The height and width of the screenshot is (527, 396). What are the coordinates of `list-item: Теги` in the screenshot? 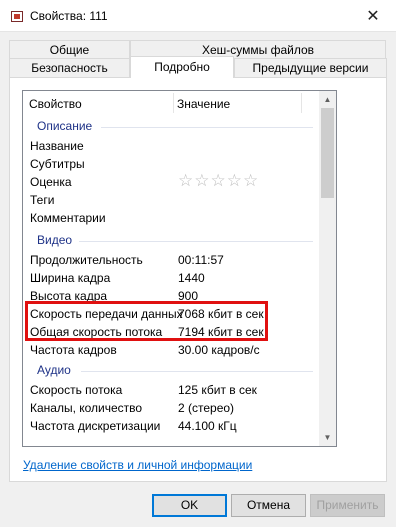 It's located at (171, 200).